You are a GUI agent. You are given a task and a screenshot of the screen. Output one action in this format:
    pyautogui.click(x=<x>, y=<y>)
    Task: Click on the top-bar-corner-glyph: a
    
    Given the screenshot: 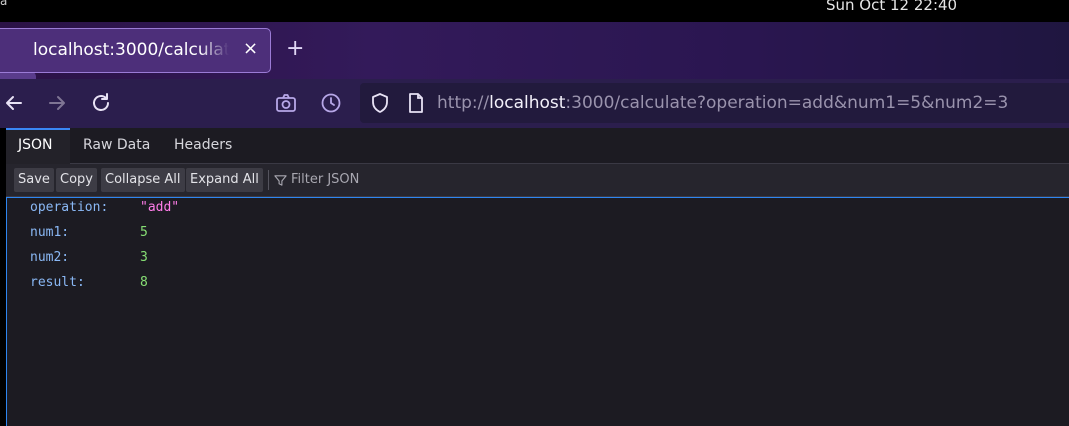 What is the action you would take?
    pyautogui.click(x=4, y=4)
    